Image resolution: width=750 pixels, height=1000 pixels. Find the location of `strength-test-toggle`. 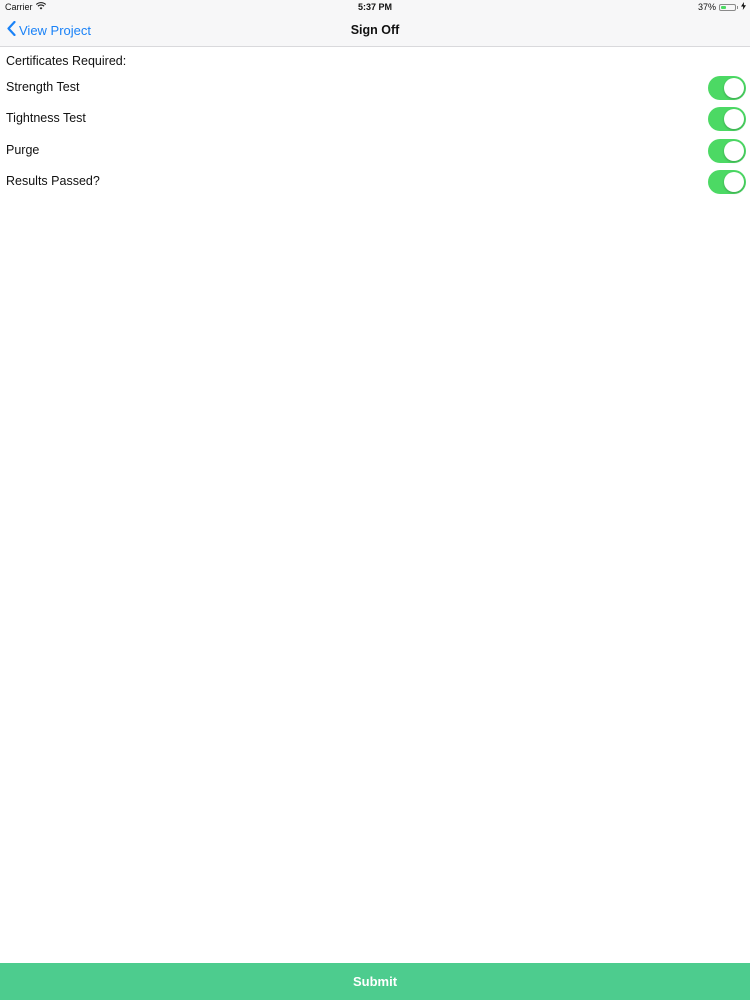

strength-test-toggle is located at coordinates (727, 88).